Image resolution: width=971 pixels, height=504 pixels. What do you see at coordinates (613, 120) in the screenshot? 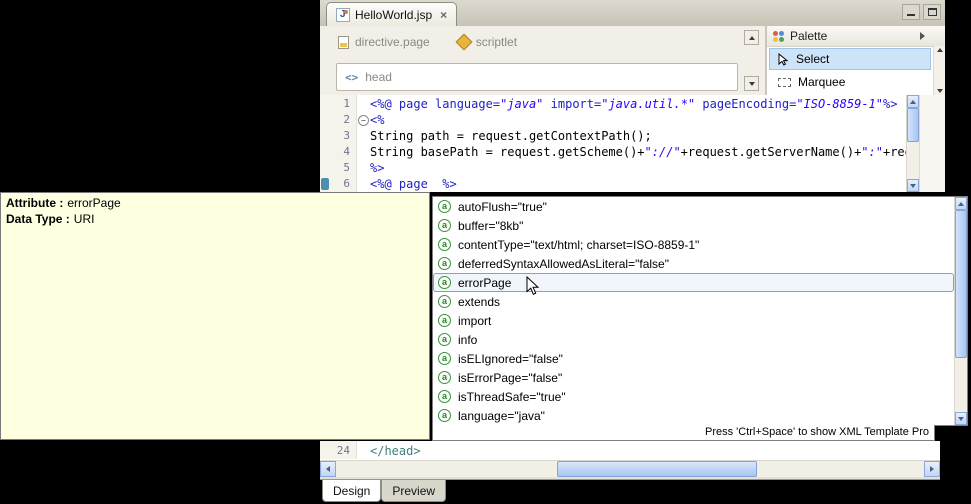
I see `code-line: 2− <%` at bounding box center [613, 120].